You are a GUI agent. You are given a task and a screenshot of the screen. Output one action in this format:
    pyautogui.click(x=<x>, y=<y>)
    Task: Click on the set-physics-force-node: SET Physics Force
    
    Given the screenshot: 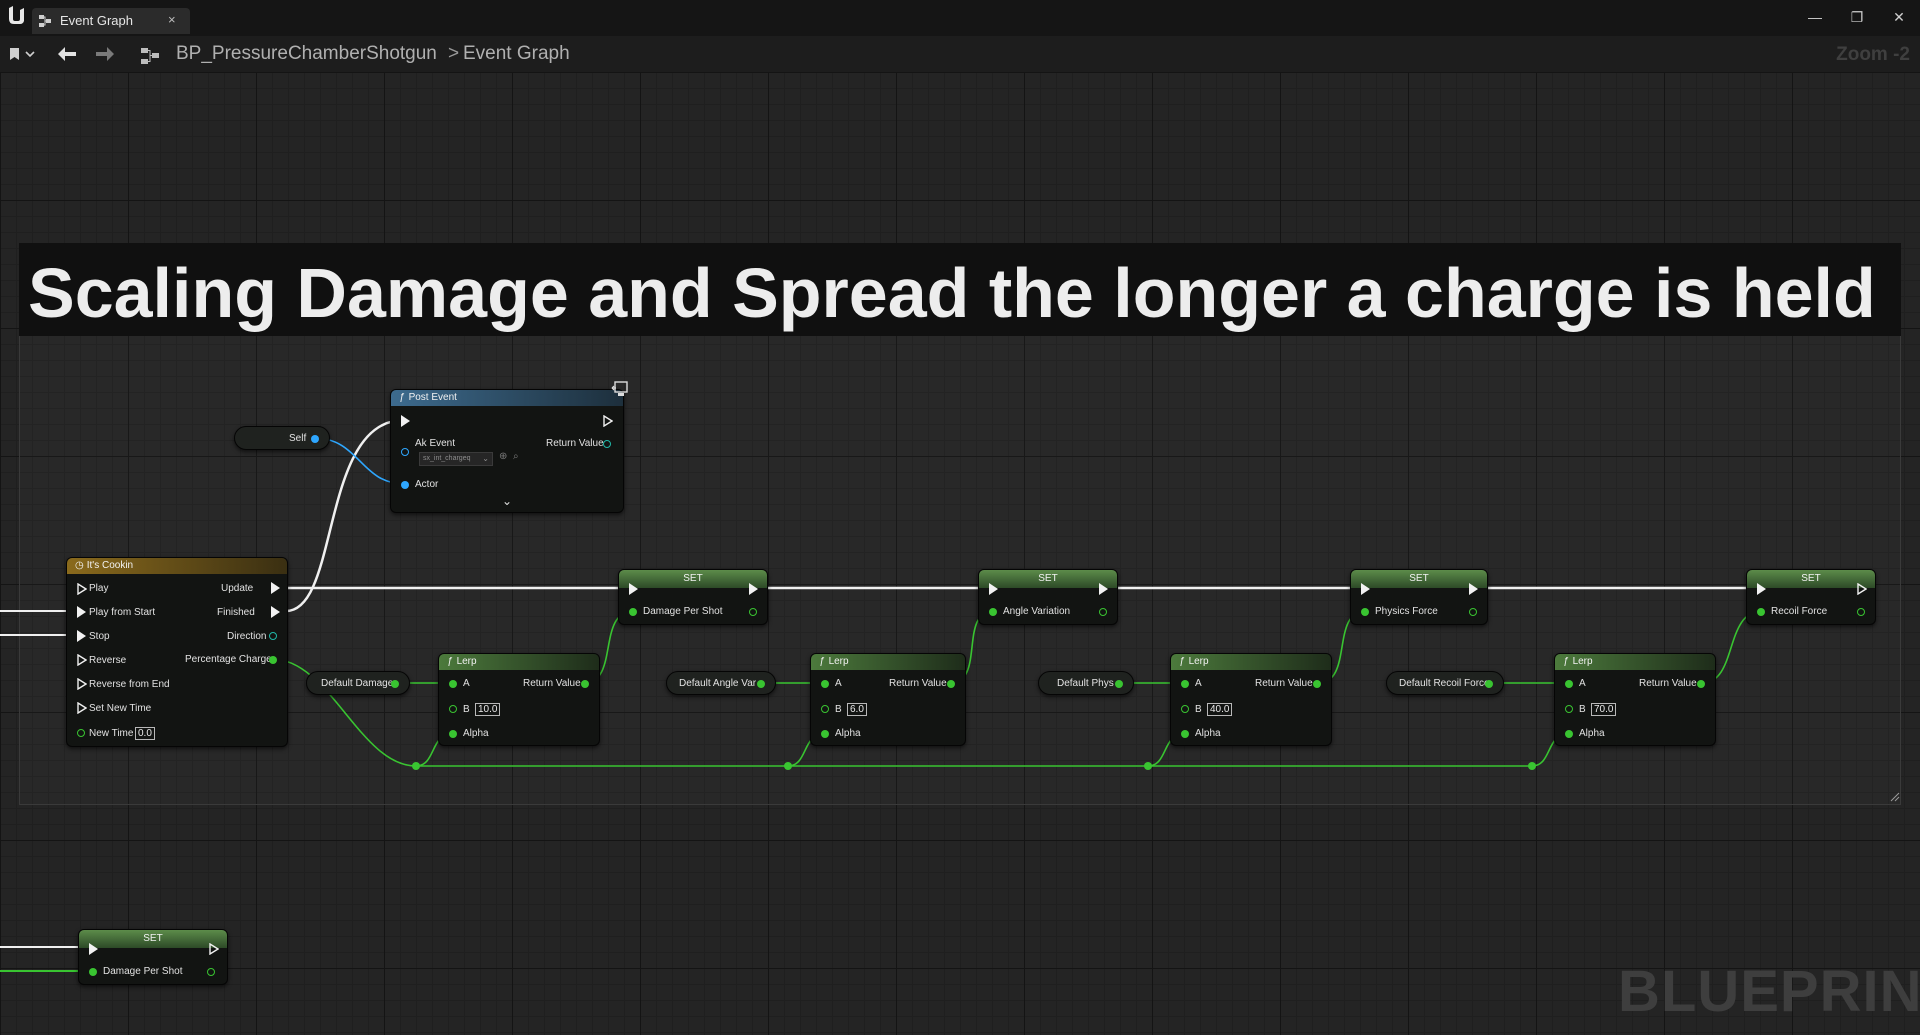 What is the action you would take?
    pyautogui.click(x=1419, y=597)
    